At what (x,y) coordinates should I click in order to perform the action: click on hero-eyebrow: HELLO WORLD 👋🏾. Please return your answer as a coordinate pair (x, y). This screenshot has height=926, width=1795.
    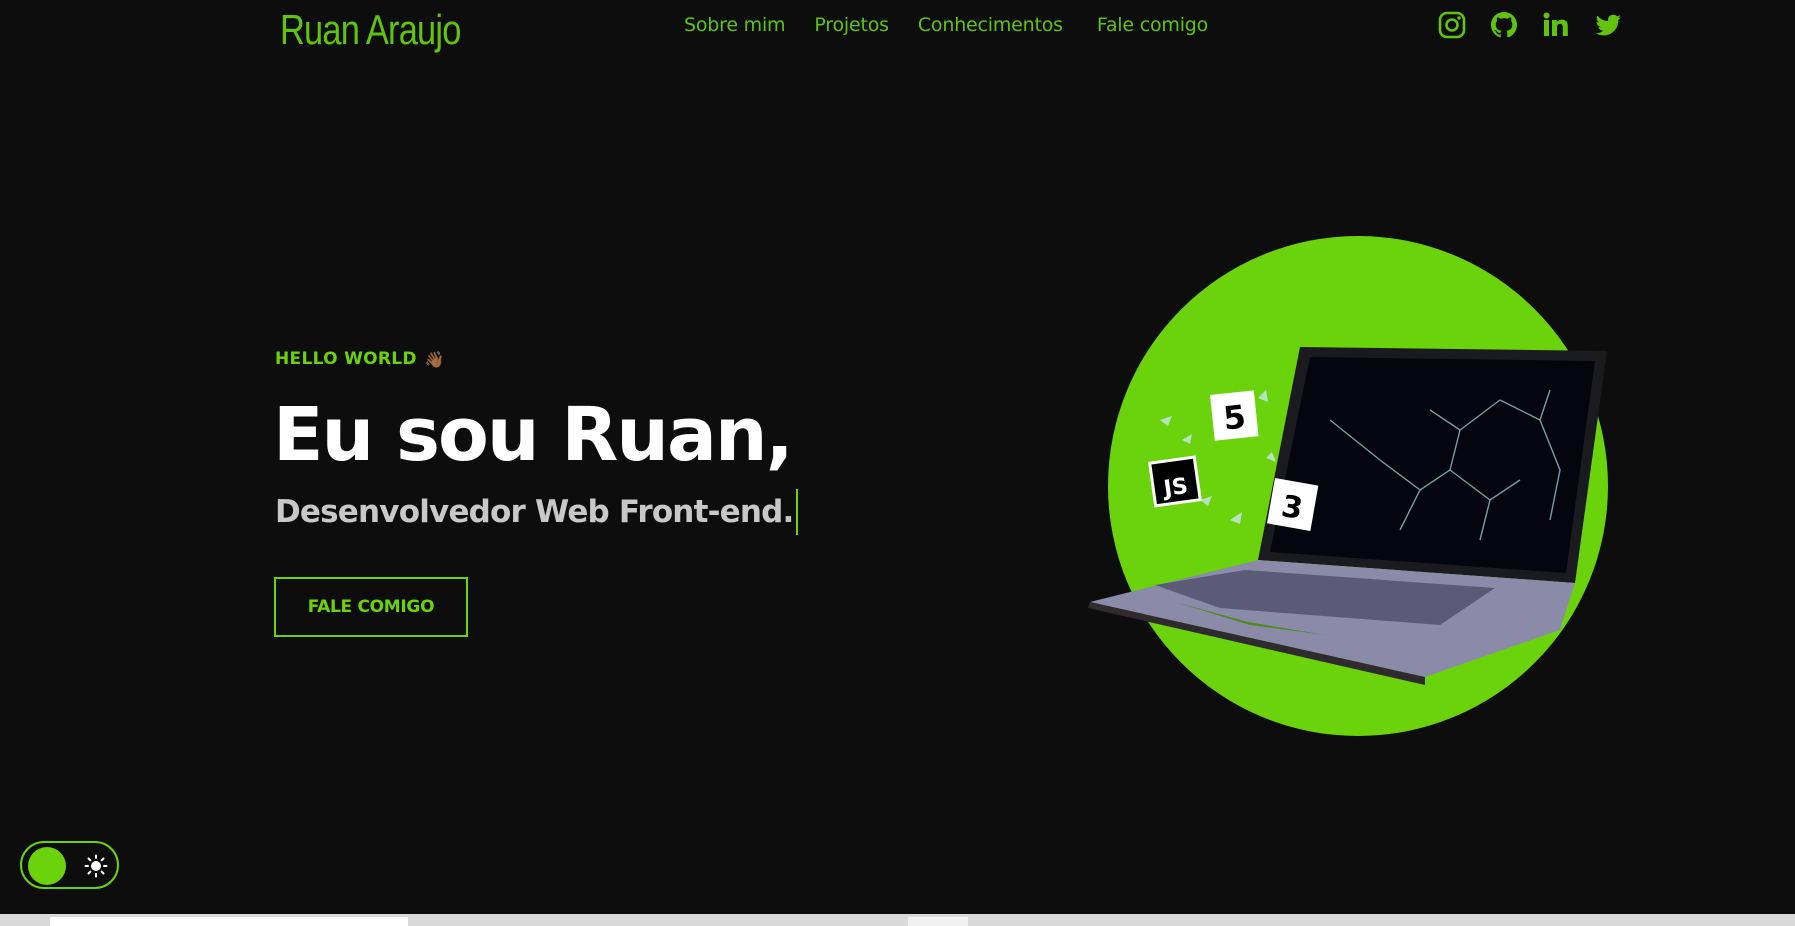
    Looking at the image, I should click on (360, 359).